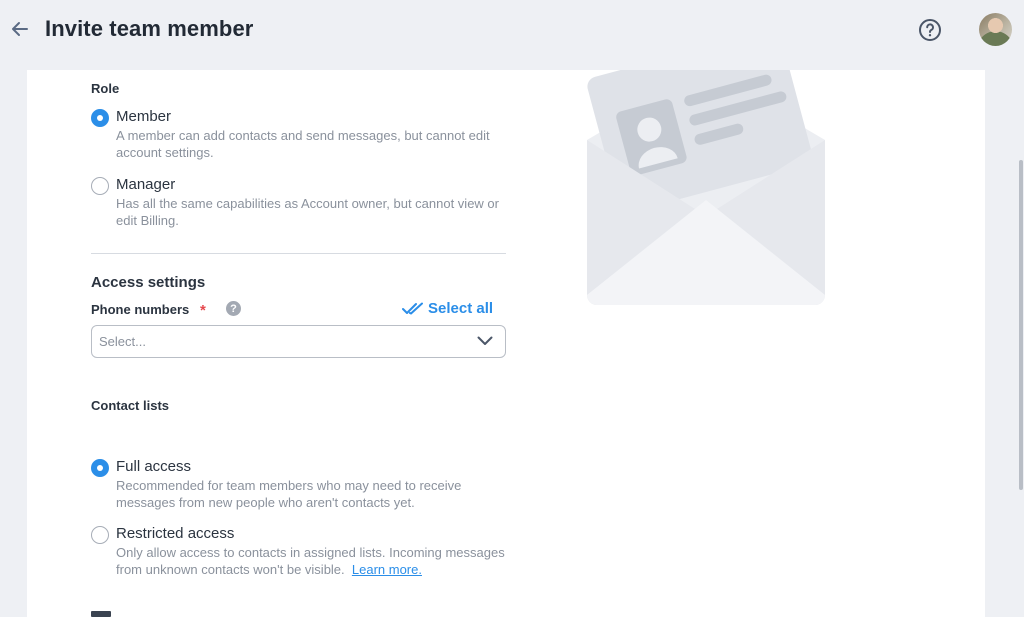 The image size is (1024, 617). What do you see at coordinates (1021, 325) in the screenshot?
I see `scrollbar-thumb` at bounding box center [1021, 325].